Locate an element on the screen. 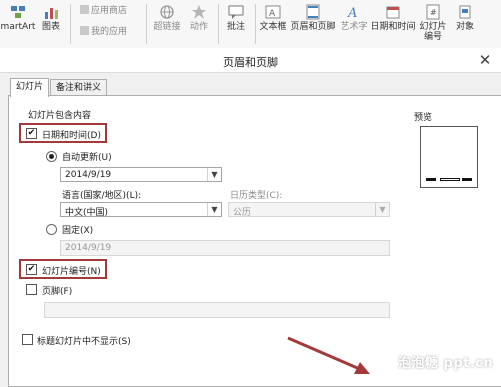 The width and height of the screenshot is (501, 387). apps-icon is located at coordinates (84, 30).